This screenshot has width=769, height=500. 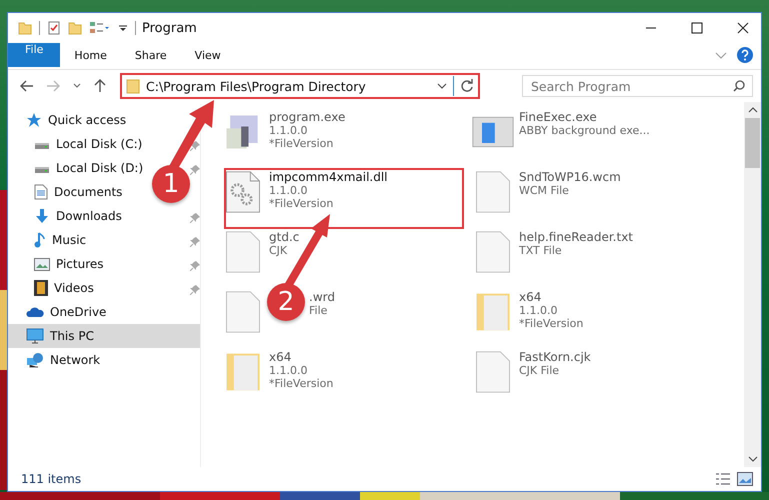 What do you see at coordinates (743, 28) in the screenshot?
I see `close-icon` at bounding box center [743, 28].